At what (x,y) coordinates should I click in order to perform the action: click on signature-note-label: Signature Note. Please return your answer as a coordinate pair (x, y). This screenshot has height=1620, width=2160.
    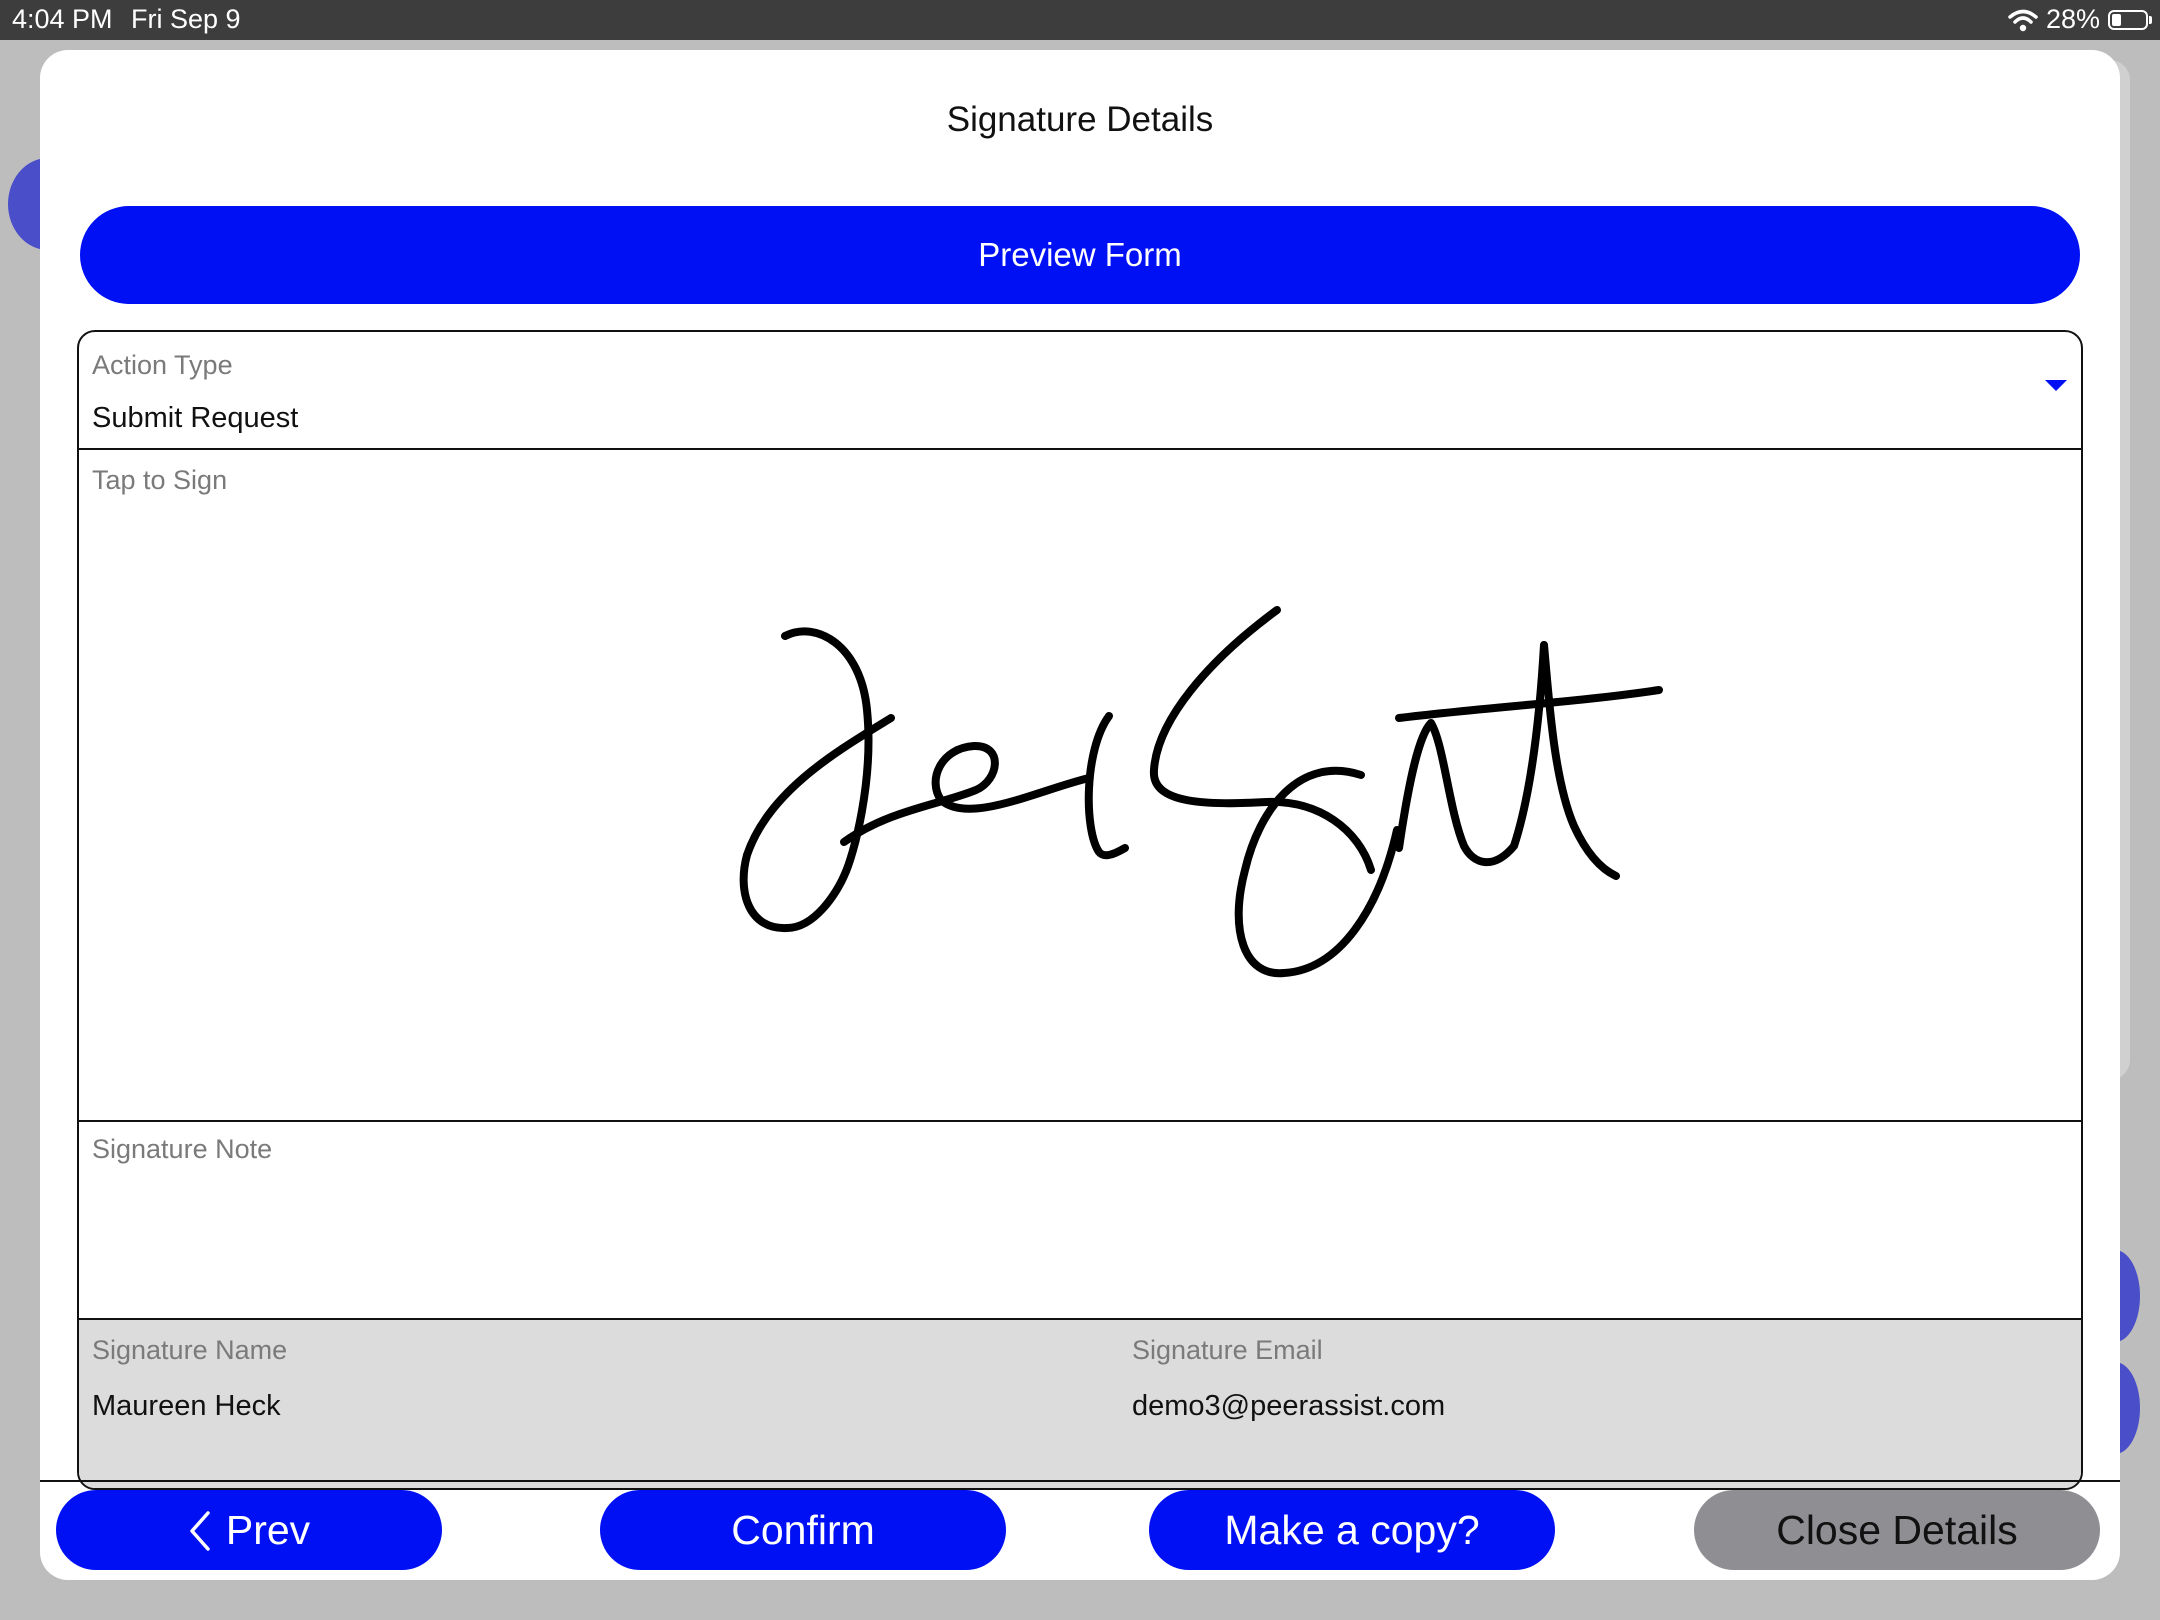
    Looking at the image, I should click on (182, 1149).